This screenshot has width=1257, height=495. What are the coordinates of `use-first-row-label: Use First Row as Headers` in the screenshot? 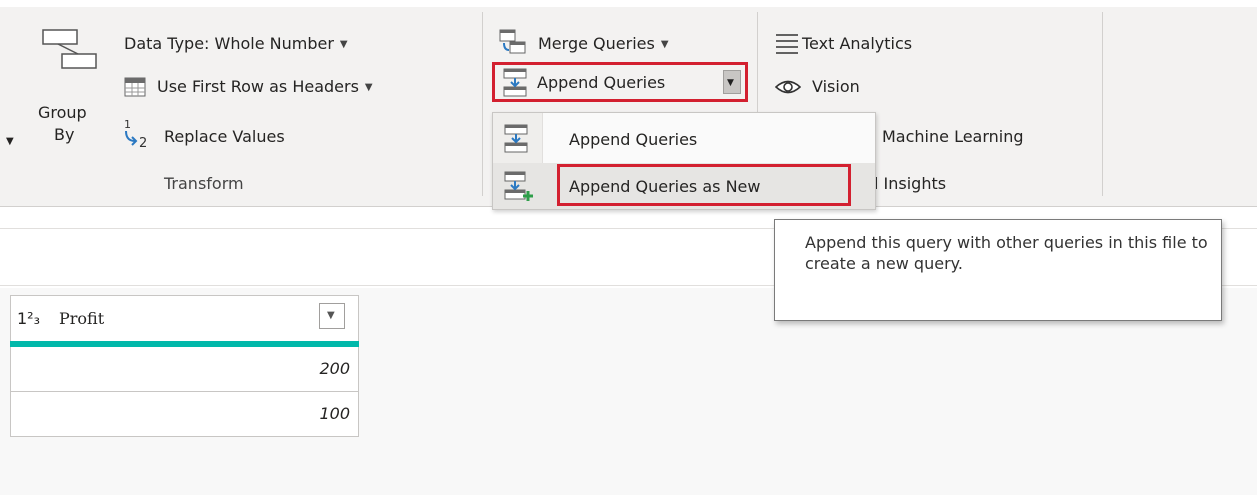 It's located at (258, 86).